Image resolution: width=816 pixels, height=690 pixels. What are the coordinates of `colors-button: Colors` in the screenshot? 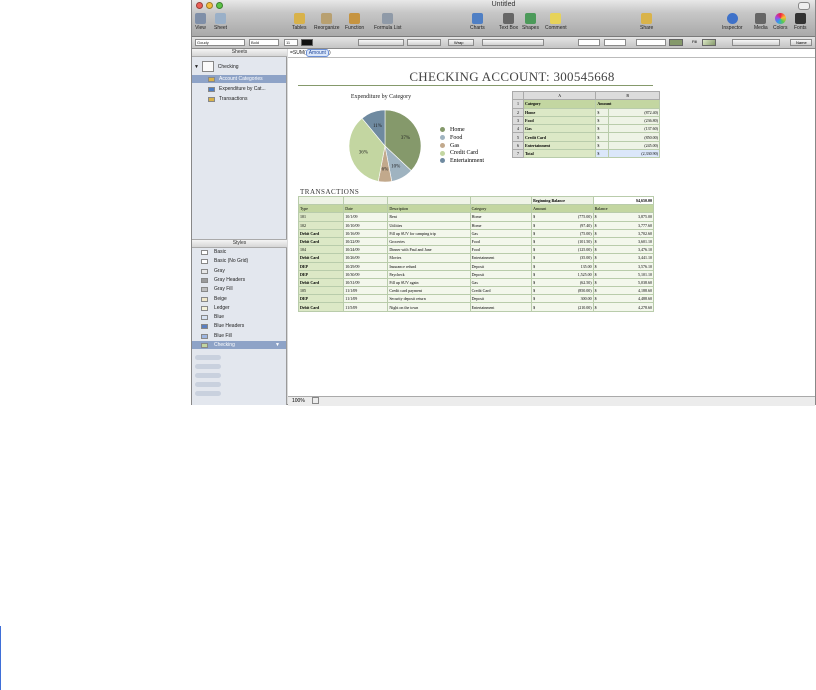 It's located at (780, 22).